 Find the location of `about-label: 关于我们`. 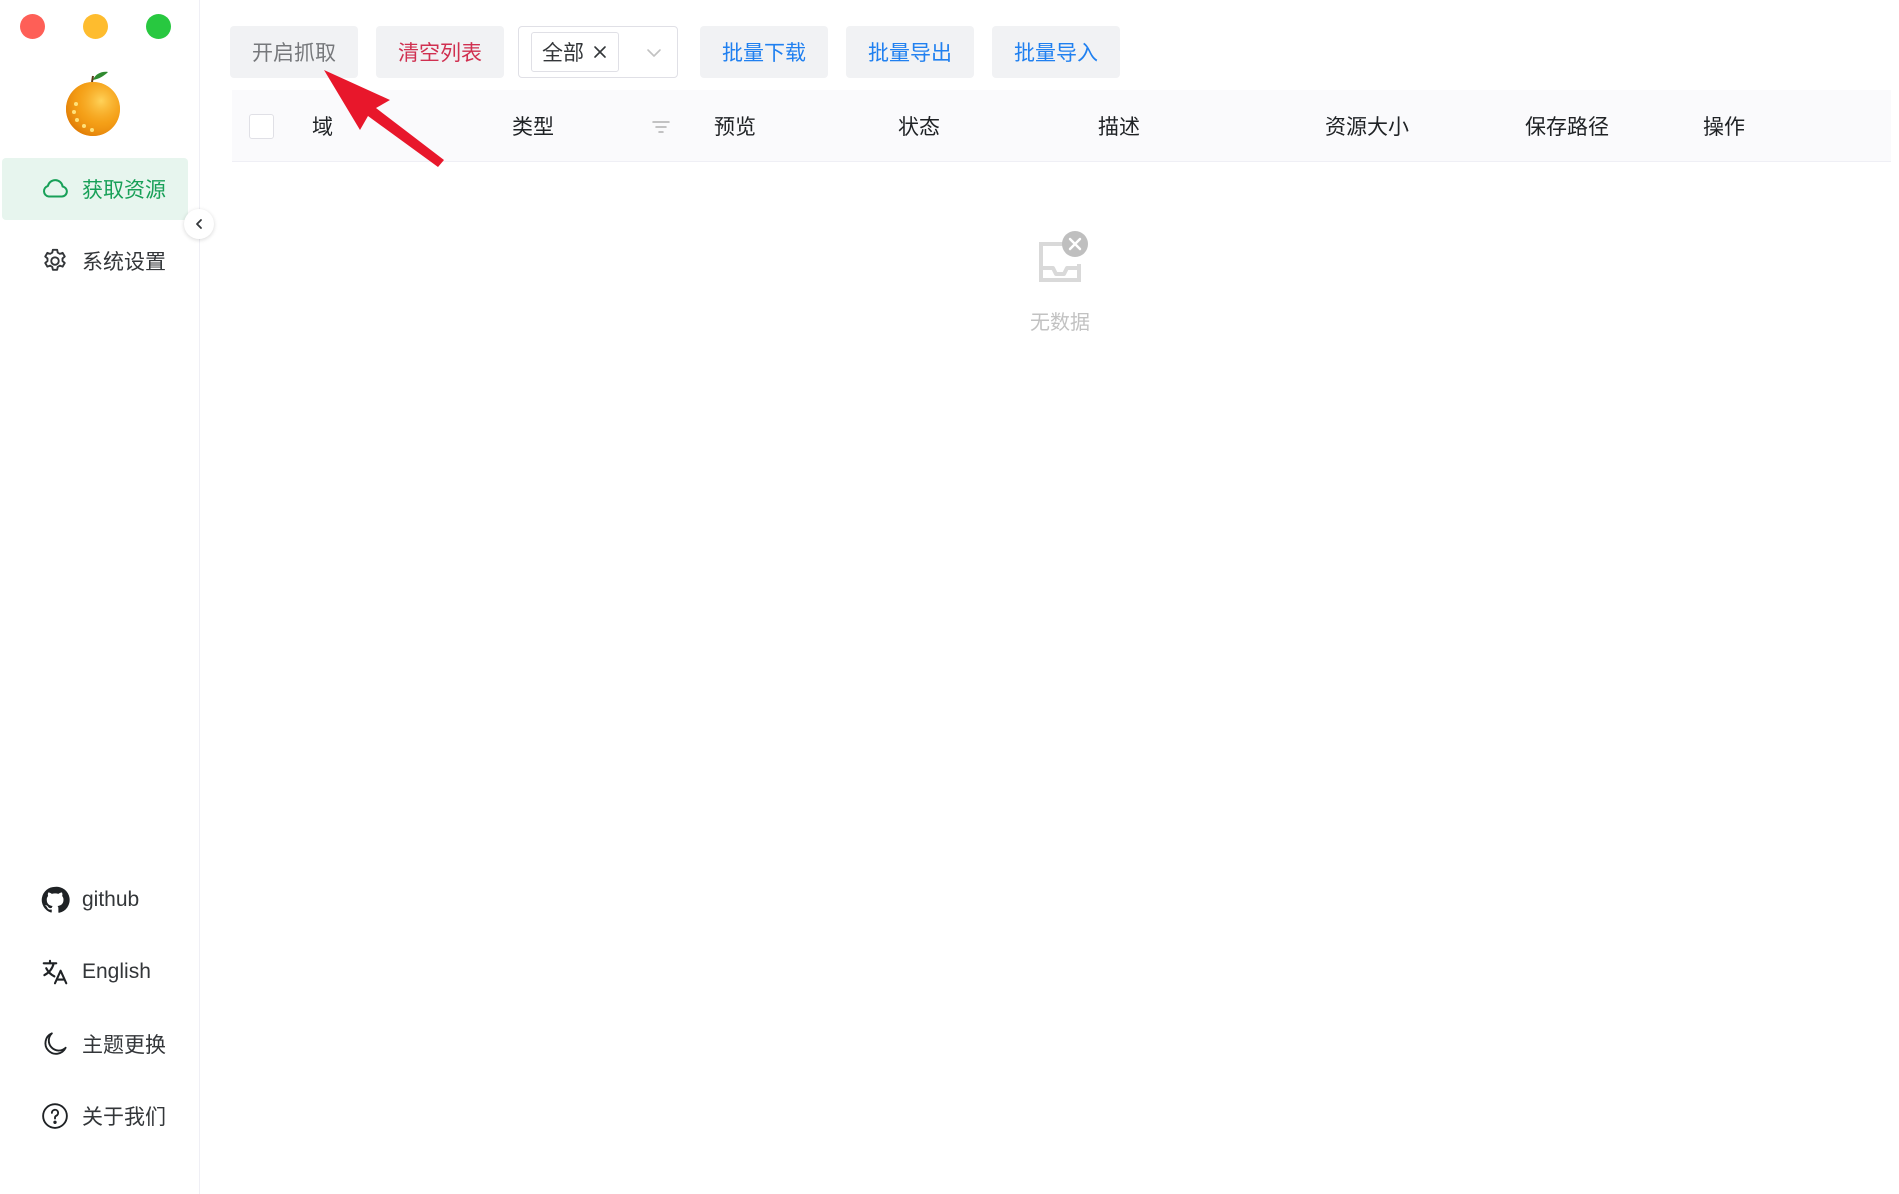

about-label: 关于我们 is located at coordinates (124, 1117).